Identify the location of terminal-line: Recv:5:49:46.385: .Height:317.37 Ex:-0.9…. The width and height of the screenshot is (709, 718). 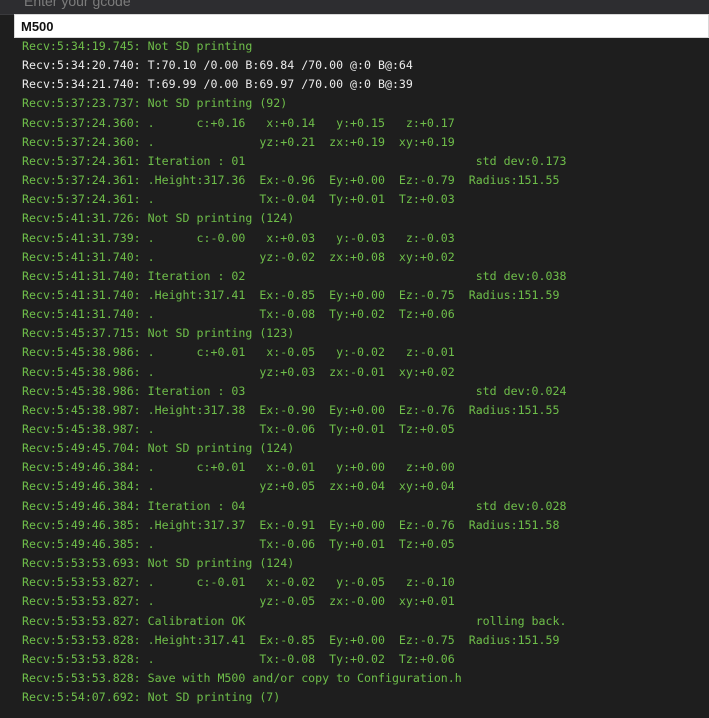
(291, 524).